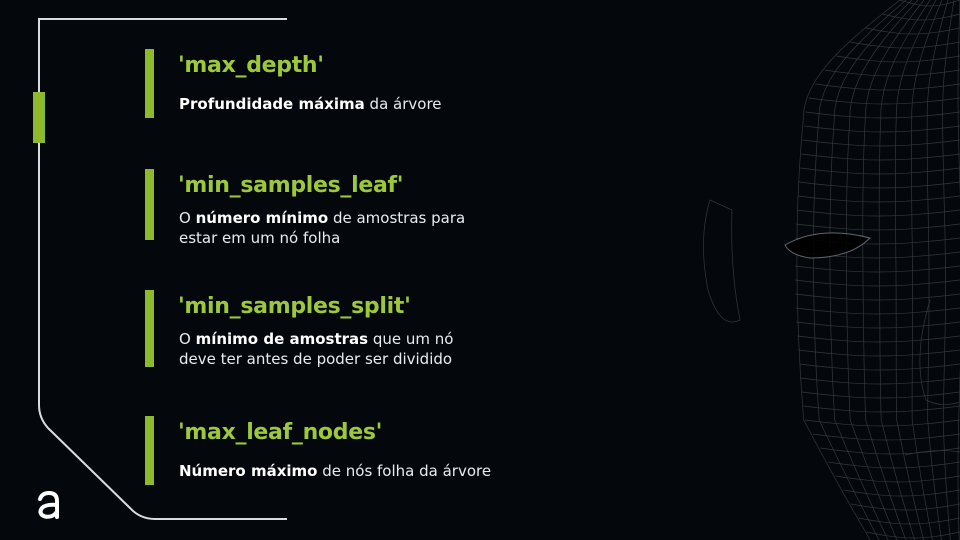 The width and height of the screenshot is (960, 540). What do you see at coordinates (39, 117) in the screenshot?
I see `accent-tab` at bounding box center [39, 117].